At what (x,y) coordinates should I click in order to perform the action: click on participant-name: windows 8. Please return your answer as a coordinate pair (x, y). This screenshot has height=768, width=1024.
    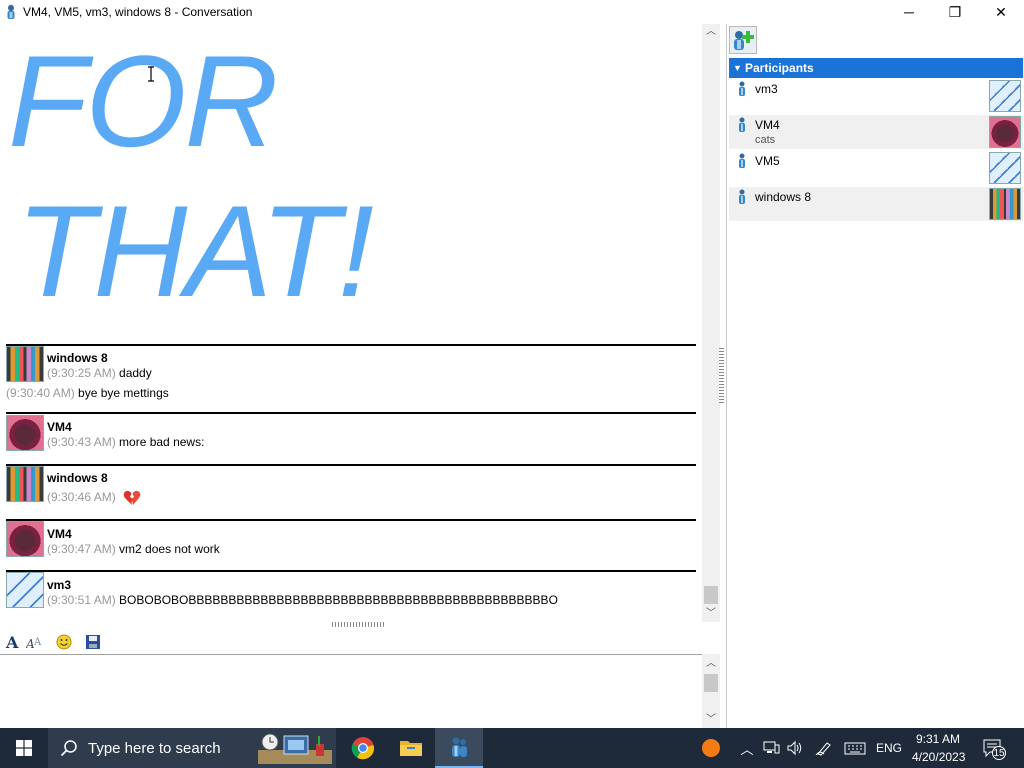
    Looking at the image, I should click on (783, 197).